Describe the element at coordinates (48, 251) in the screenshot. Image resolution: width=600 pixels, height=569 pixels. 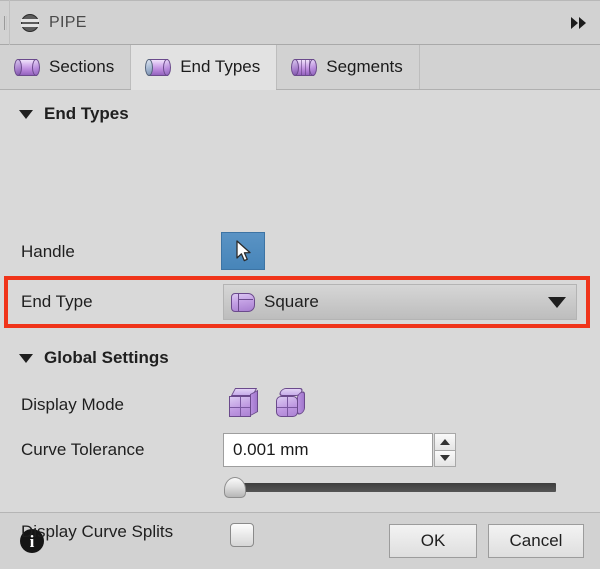
I see `handle-label: Handle` at that location.